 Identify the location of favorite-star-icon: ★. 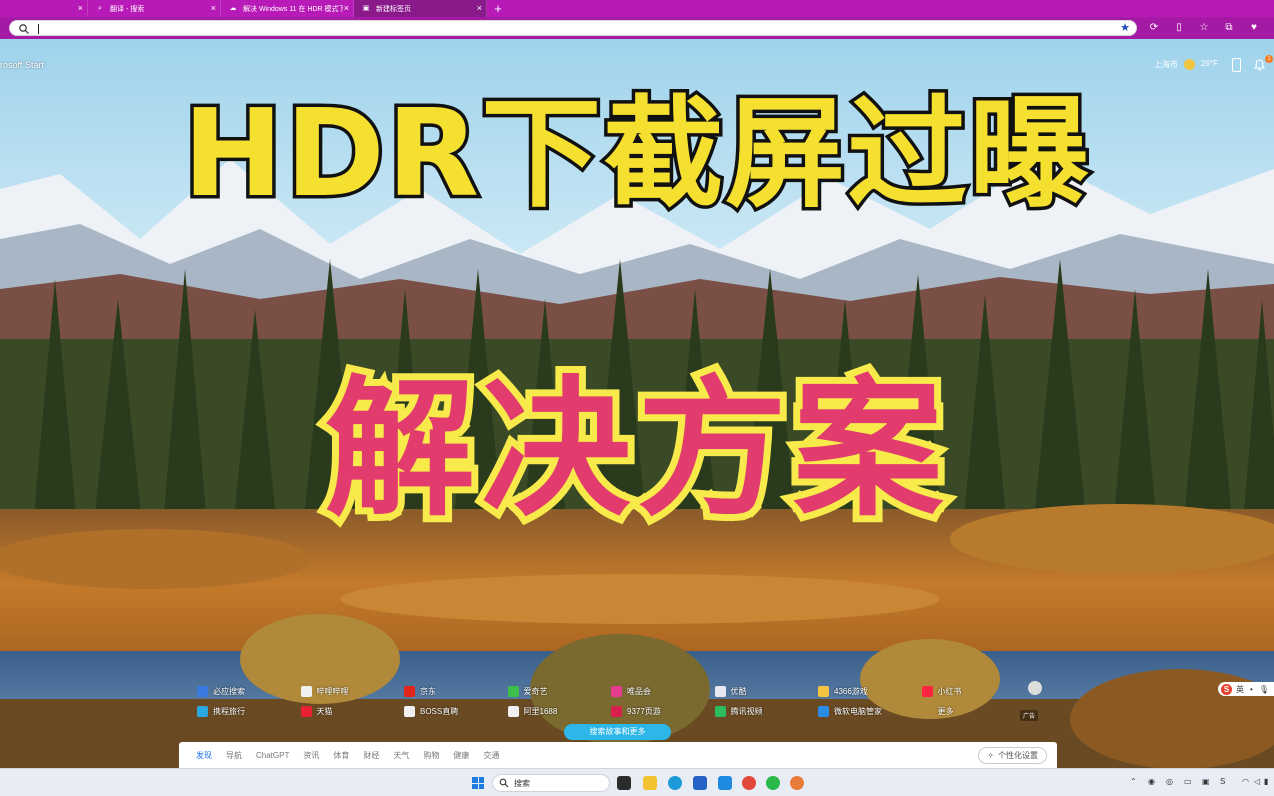
(1125, 28).